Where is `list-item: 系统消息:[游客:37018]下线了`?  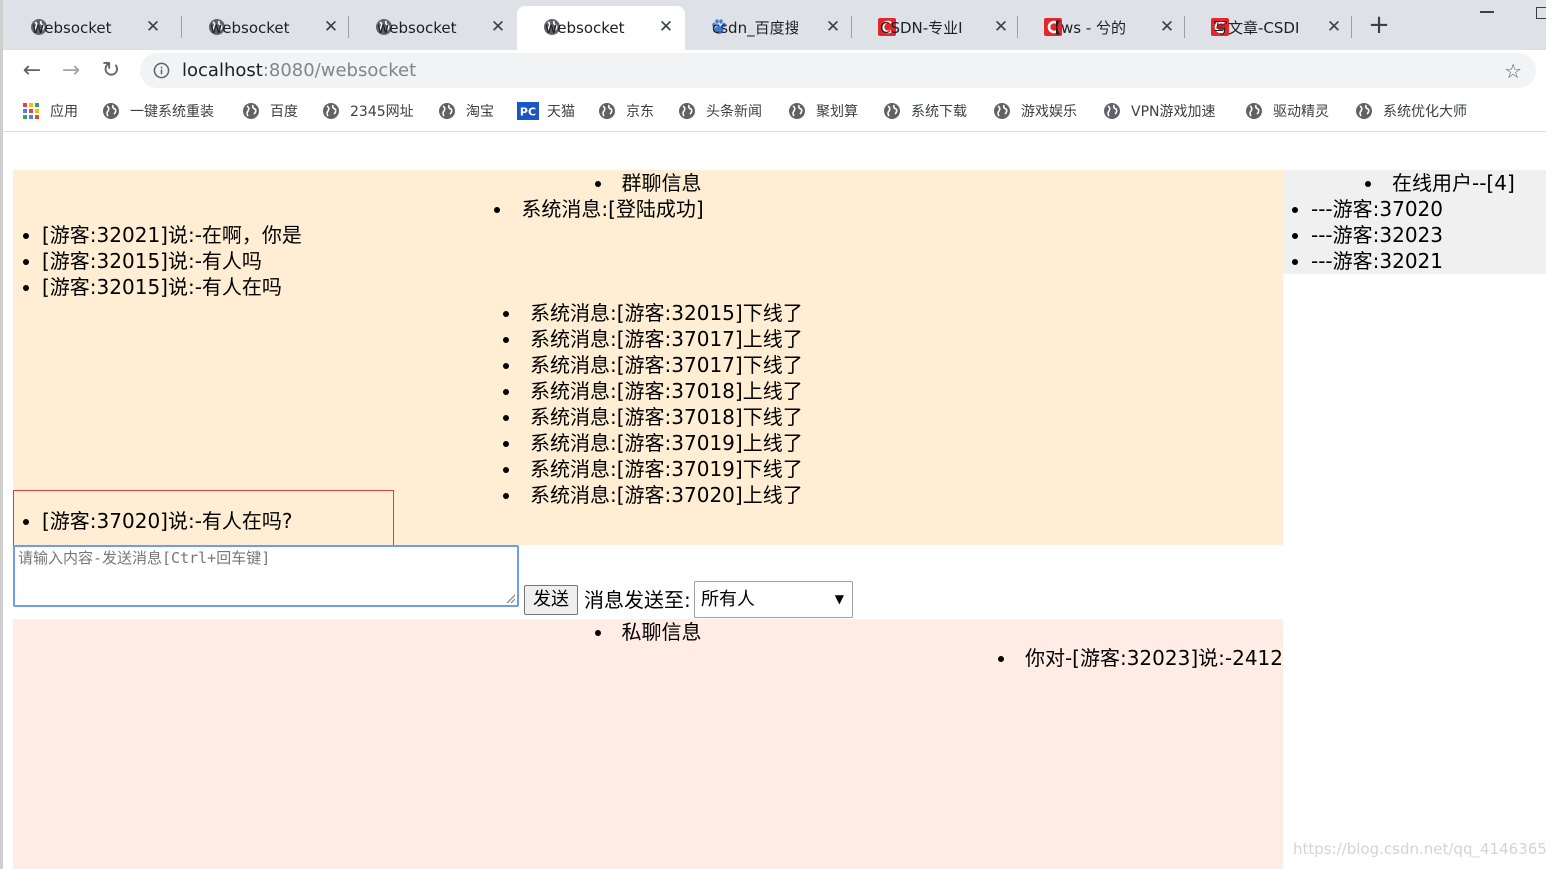
list-item: 系统消息:[游客:37018]下线了 is located at coordinates (893, 417).